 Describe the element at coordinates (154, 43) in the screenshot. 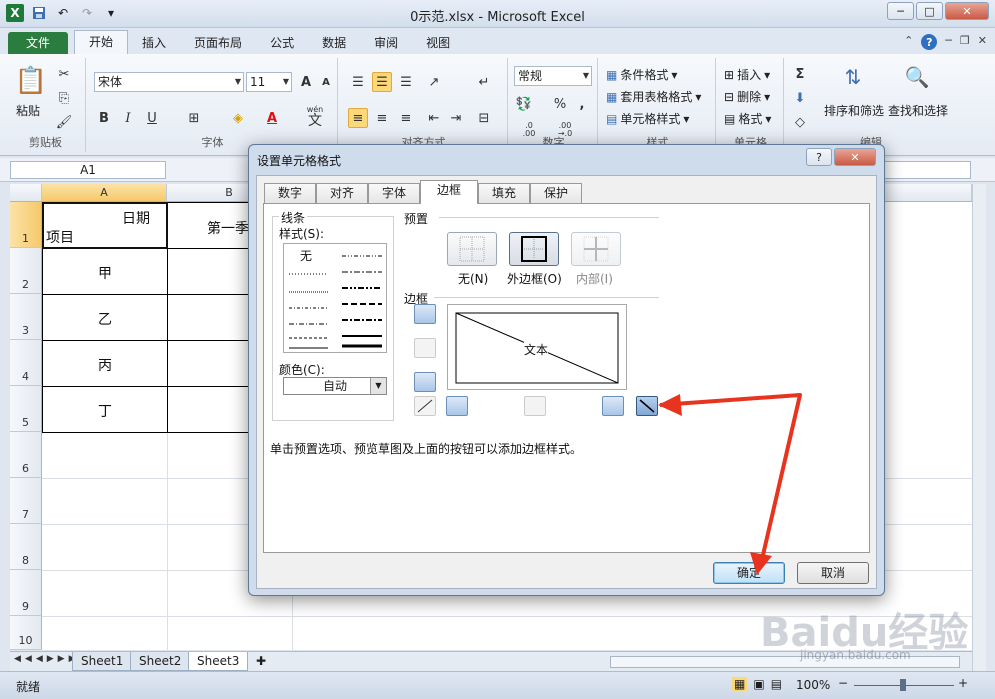

I see `tab-insert: 插入` at that location.